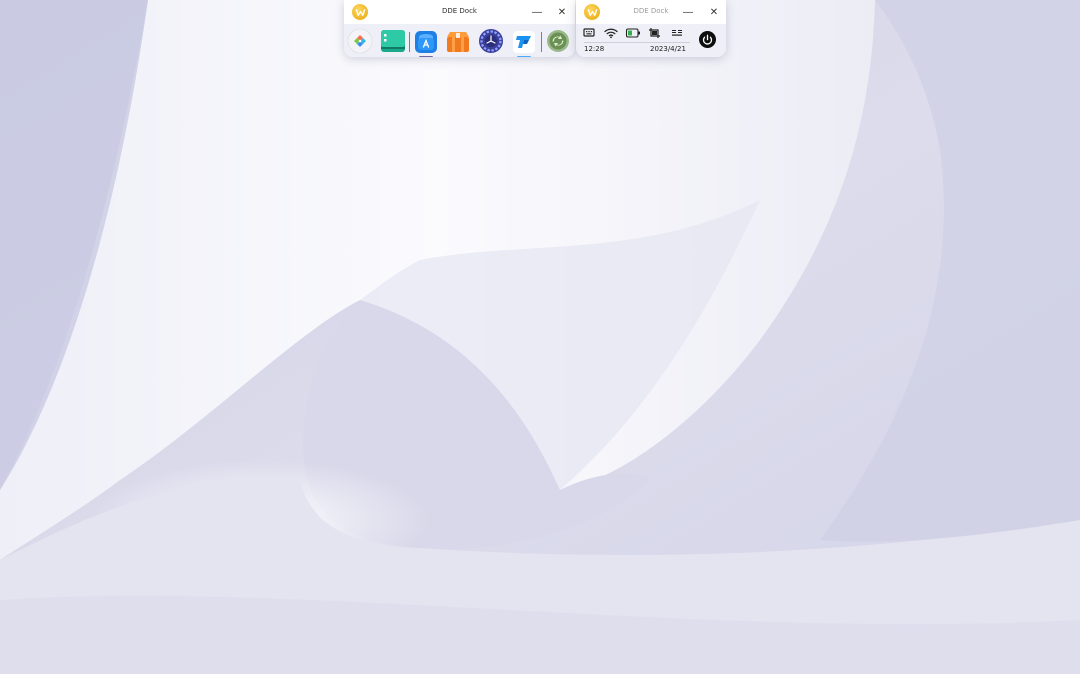 The image size is (1080, 674). What do you see at coordinates (524, 42) in the screenshot?
I see `browser-icon` at bounding box center [524, 42].